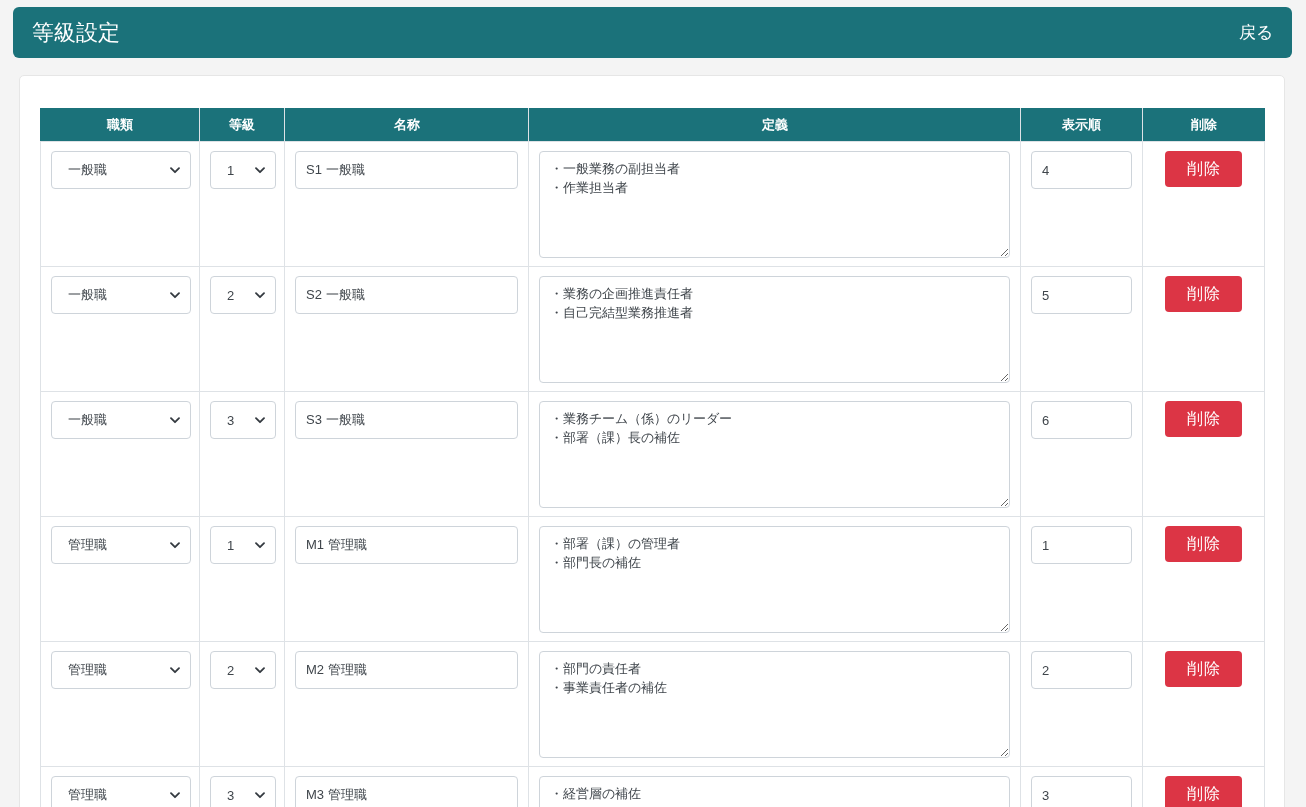 This screenshot has height=807, width=1306. What do you see at coordinates (406, 295) in the screenshot?
I see `name-field: S2 一般職` at bounding box center [406, 295].